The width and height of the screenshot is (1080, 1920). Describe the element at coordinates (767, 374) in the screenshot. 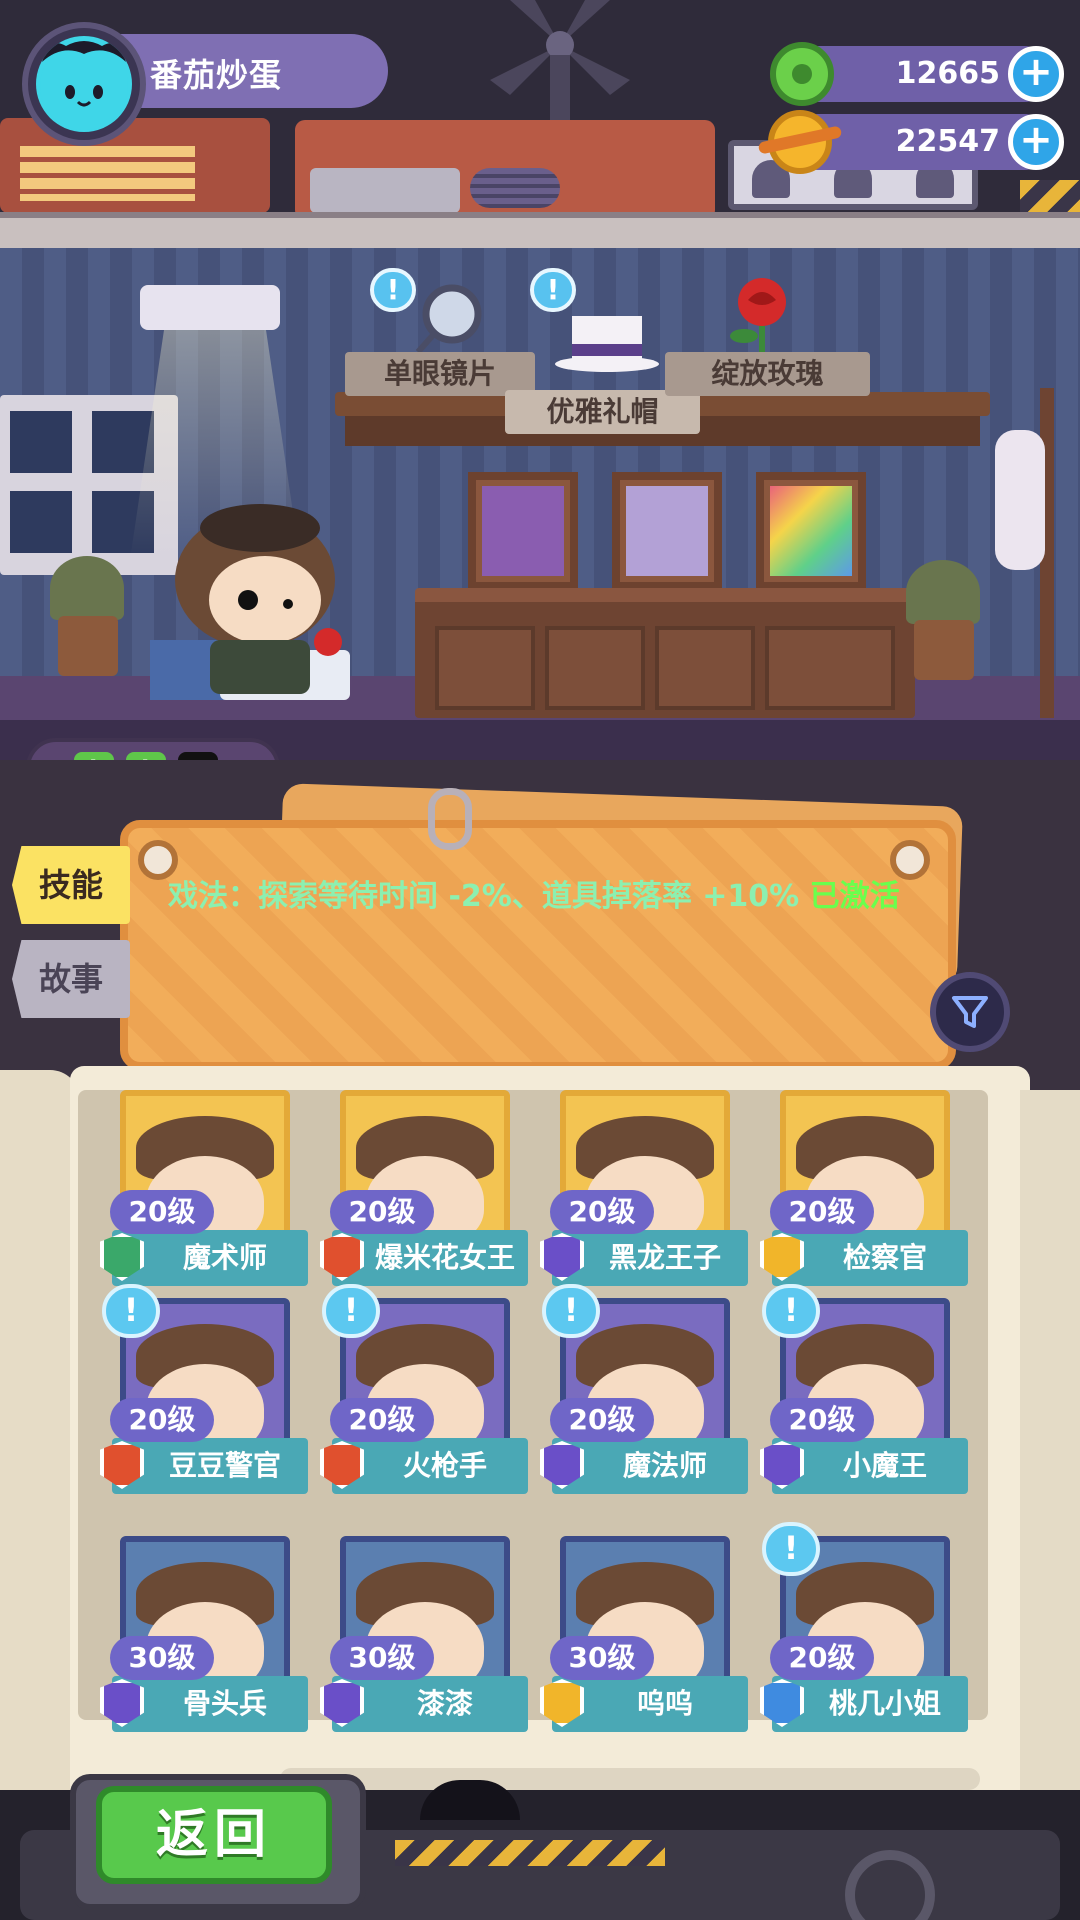

I see `shelf-item-rose: 绽放玫瑰` at that location.